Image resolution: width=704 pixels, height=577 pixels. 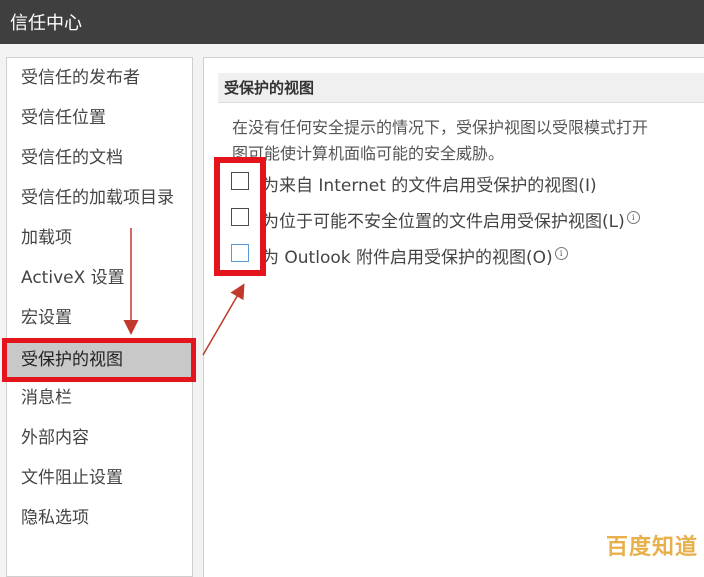 I want to click on checkbox-highlight-box, so click(x=240, y=216).